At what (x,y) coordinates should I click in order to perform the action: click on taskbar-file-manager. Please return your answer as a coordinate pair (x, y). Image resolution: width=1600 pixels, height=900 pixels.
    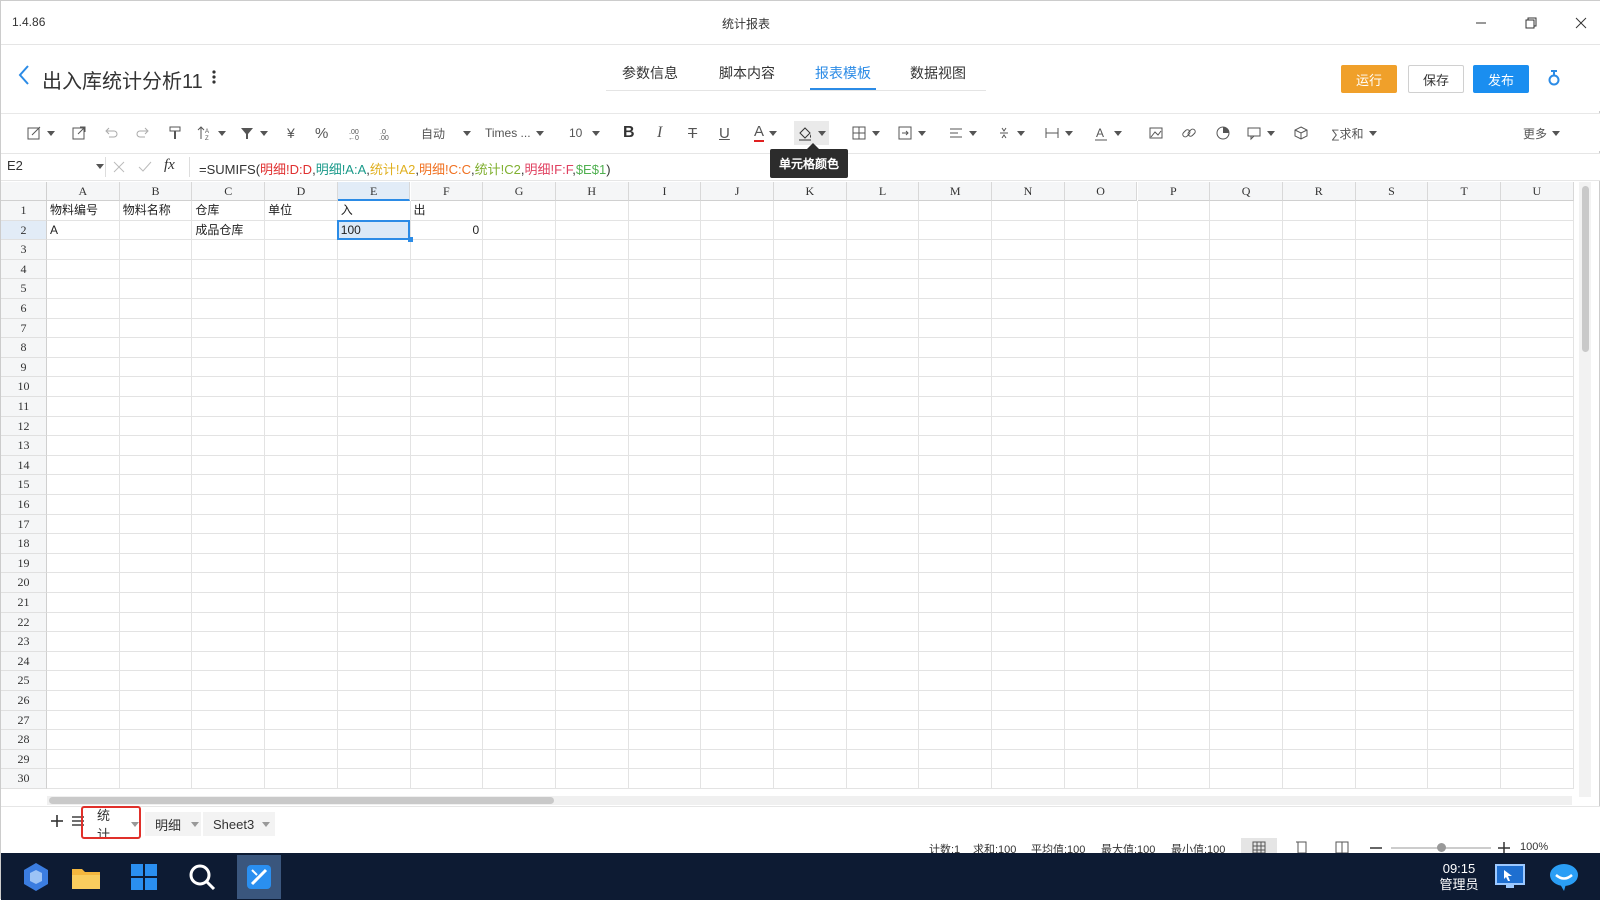
    Looking at the image, I should click on (86, 877).